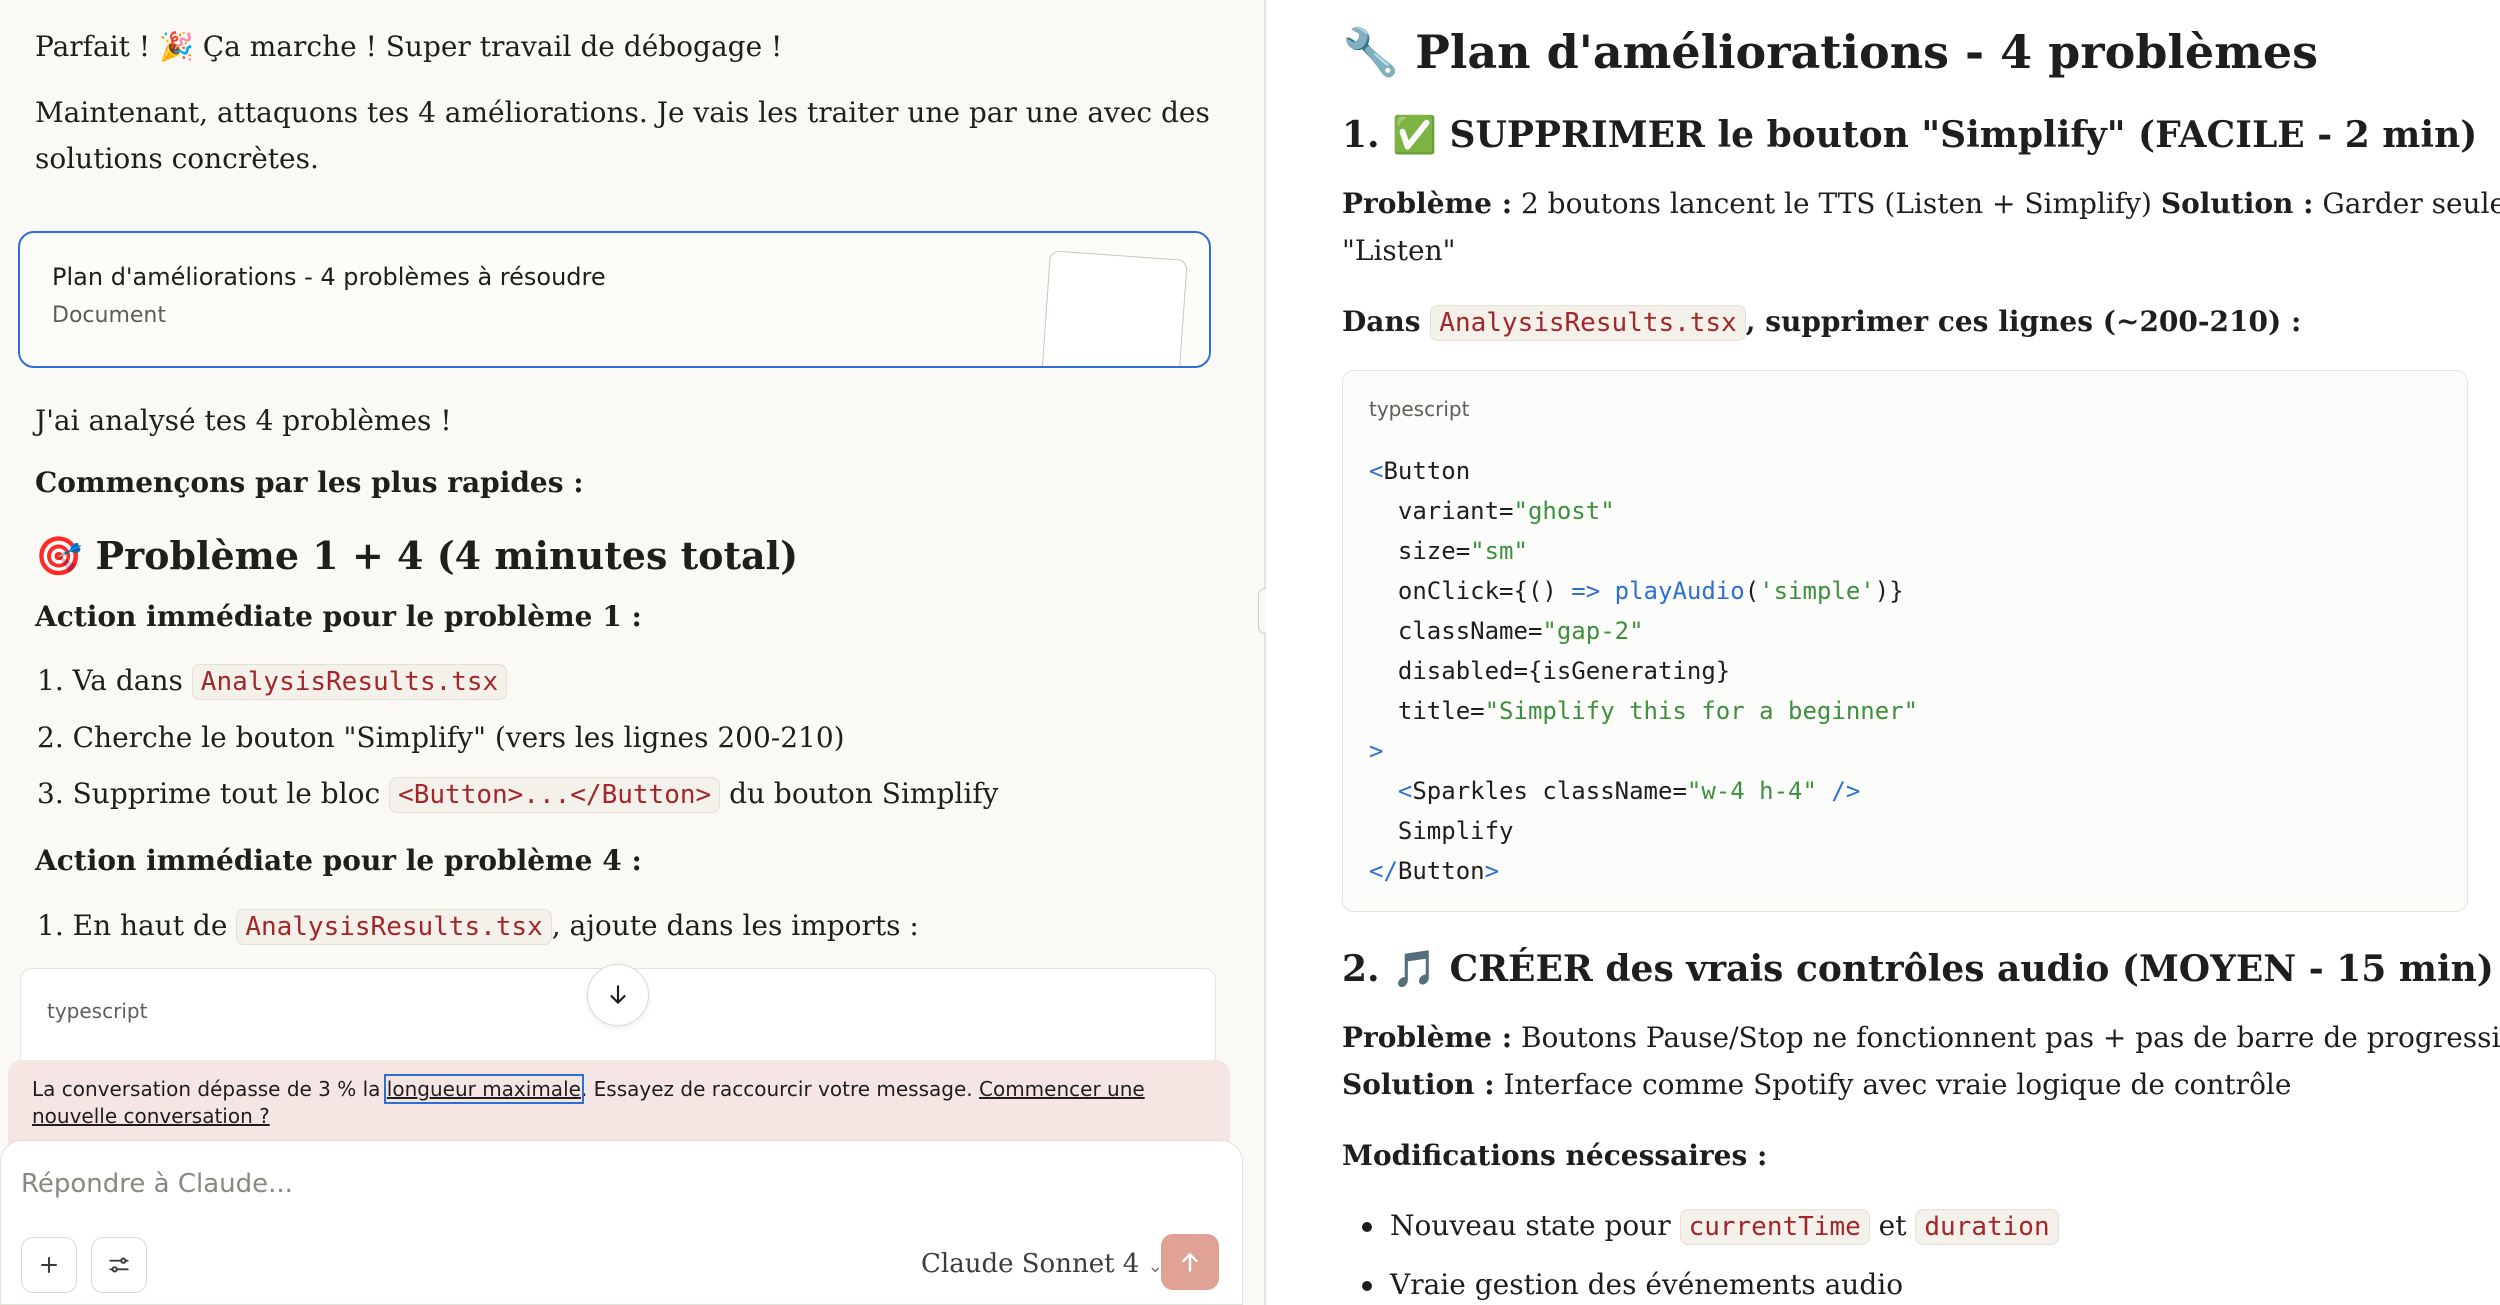 Image resolution: width=2500 pixels, height=1305 pixels. I want to click on inline-code: duration, so click(1987, 1227).